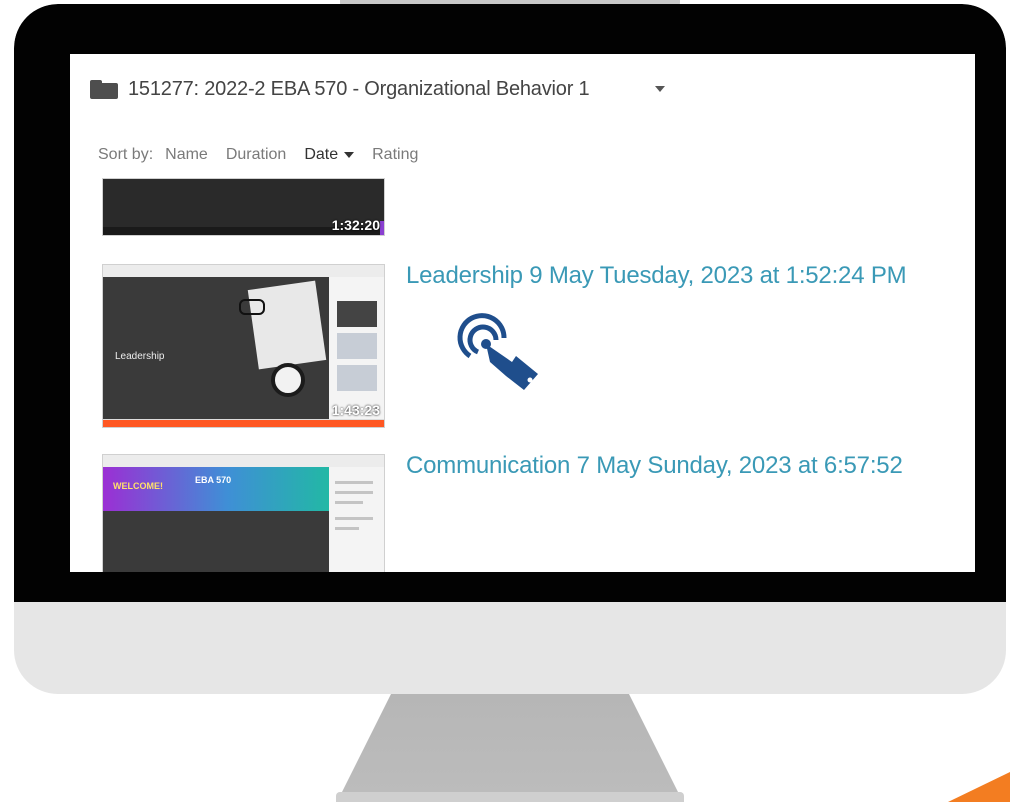 This screenshot has height=802, width=1010. I want to click on video-thumbnail-communication: WELCOME! EBA 570, so click(243, 513).